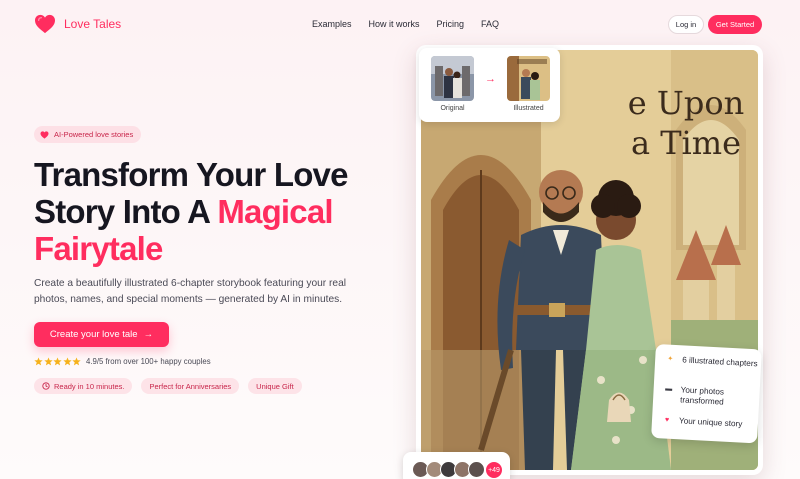  I want to click on heart-icon, so click(44, 134).